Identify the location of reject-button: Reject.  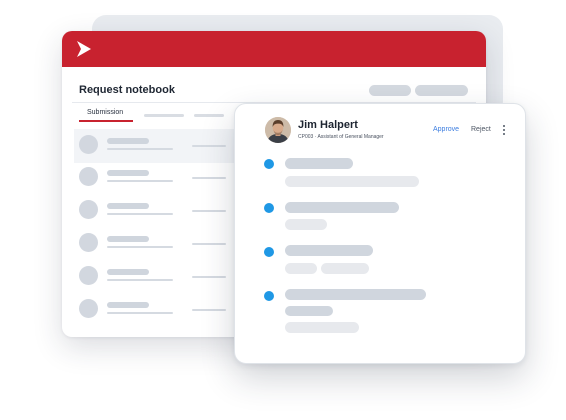
(481, 129).